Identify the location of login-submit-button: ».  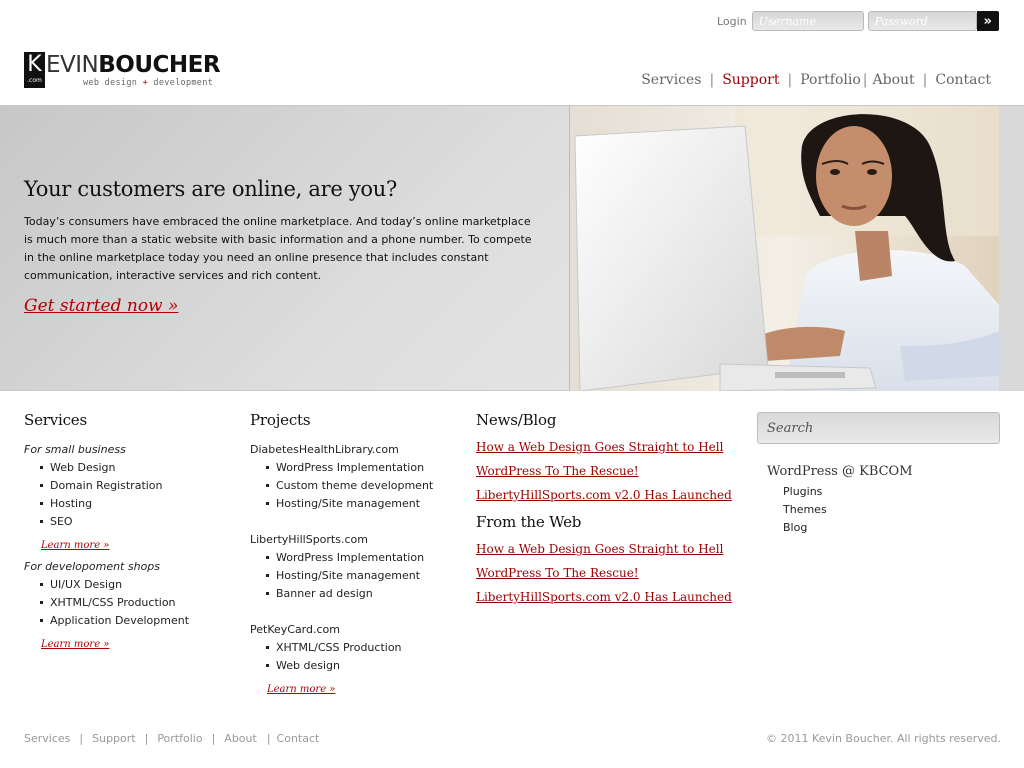
(987, 21).